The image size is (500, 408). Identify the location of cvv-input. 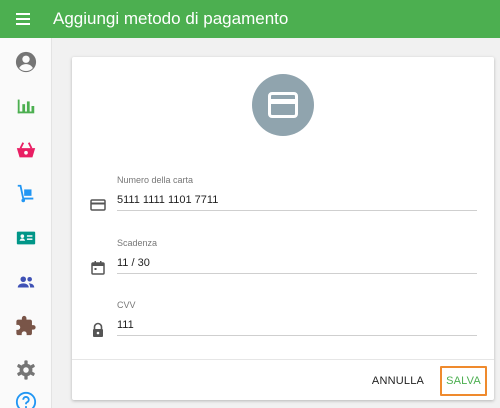
(297, 325).